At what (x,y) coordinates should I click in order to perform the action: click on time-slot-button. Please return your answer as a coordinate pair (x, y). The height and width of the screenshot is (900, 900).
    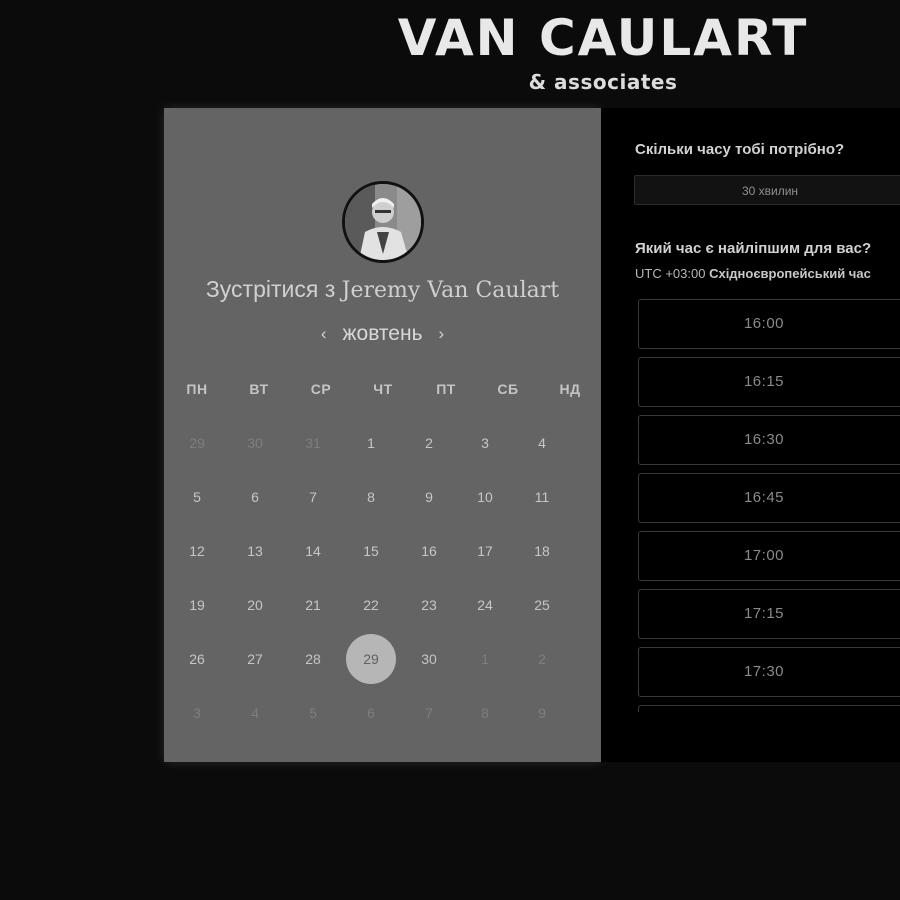
    Looking at the image, I should click on (769, 708).